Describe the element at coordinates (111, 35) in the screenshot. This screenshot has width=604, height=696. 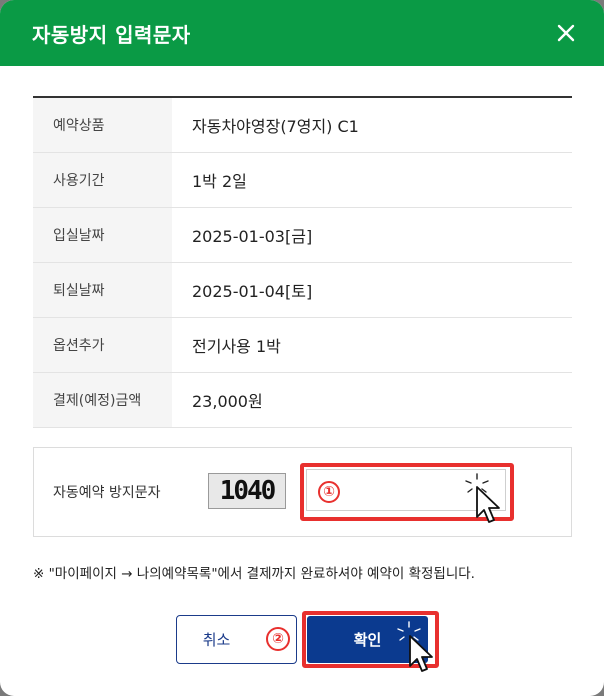
I see `dialog-title: 자동방지 입력문자` at that location.